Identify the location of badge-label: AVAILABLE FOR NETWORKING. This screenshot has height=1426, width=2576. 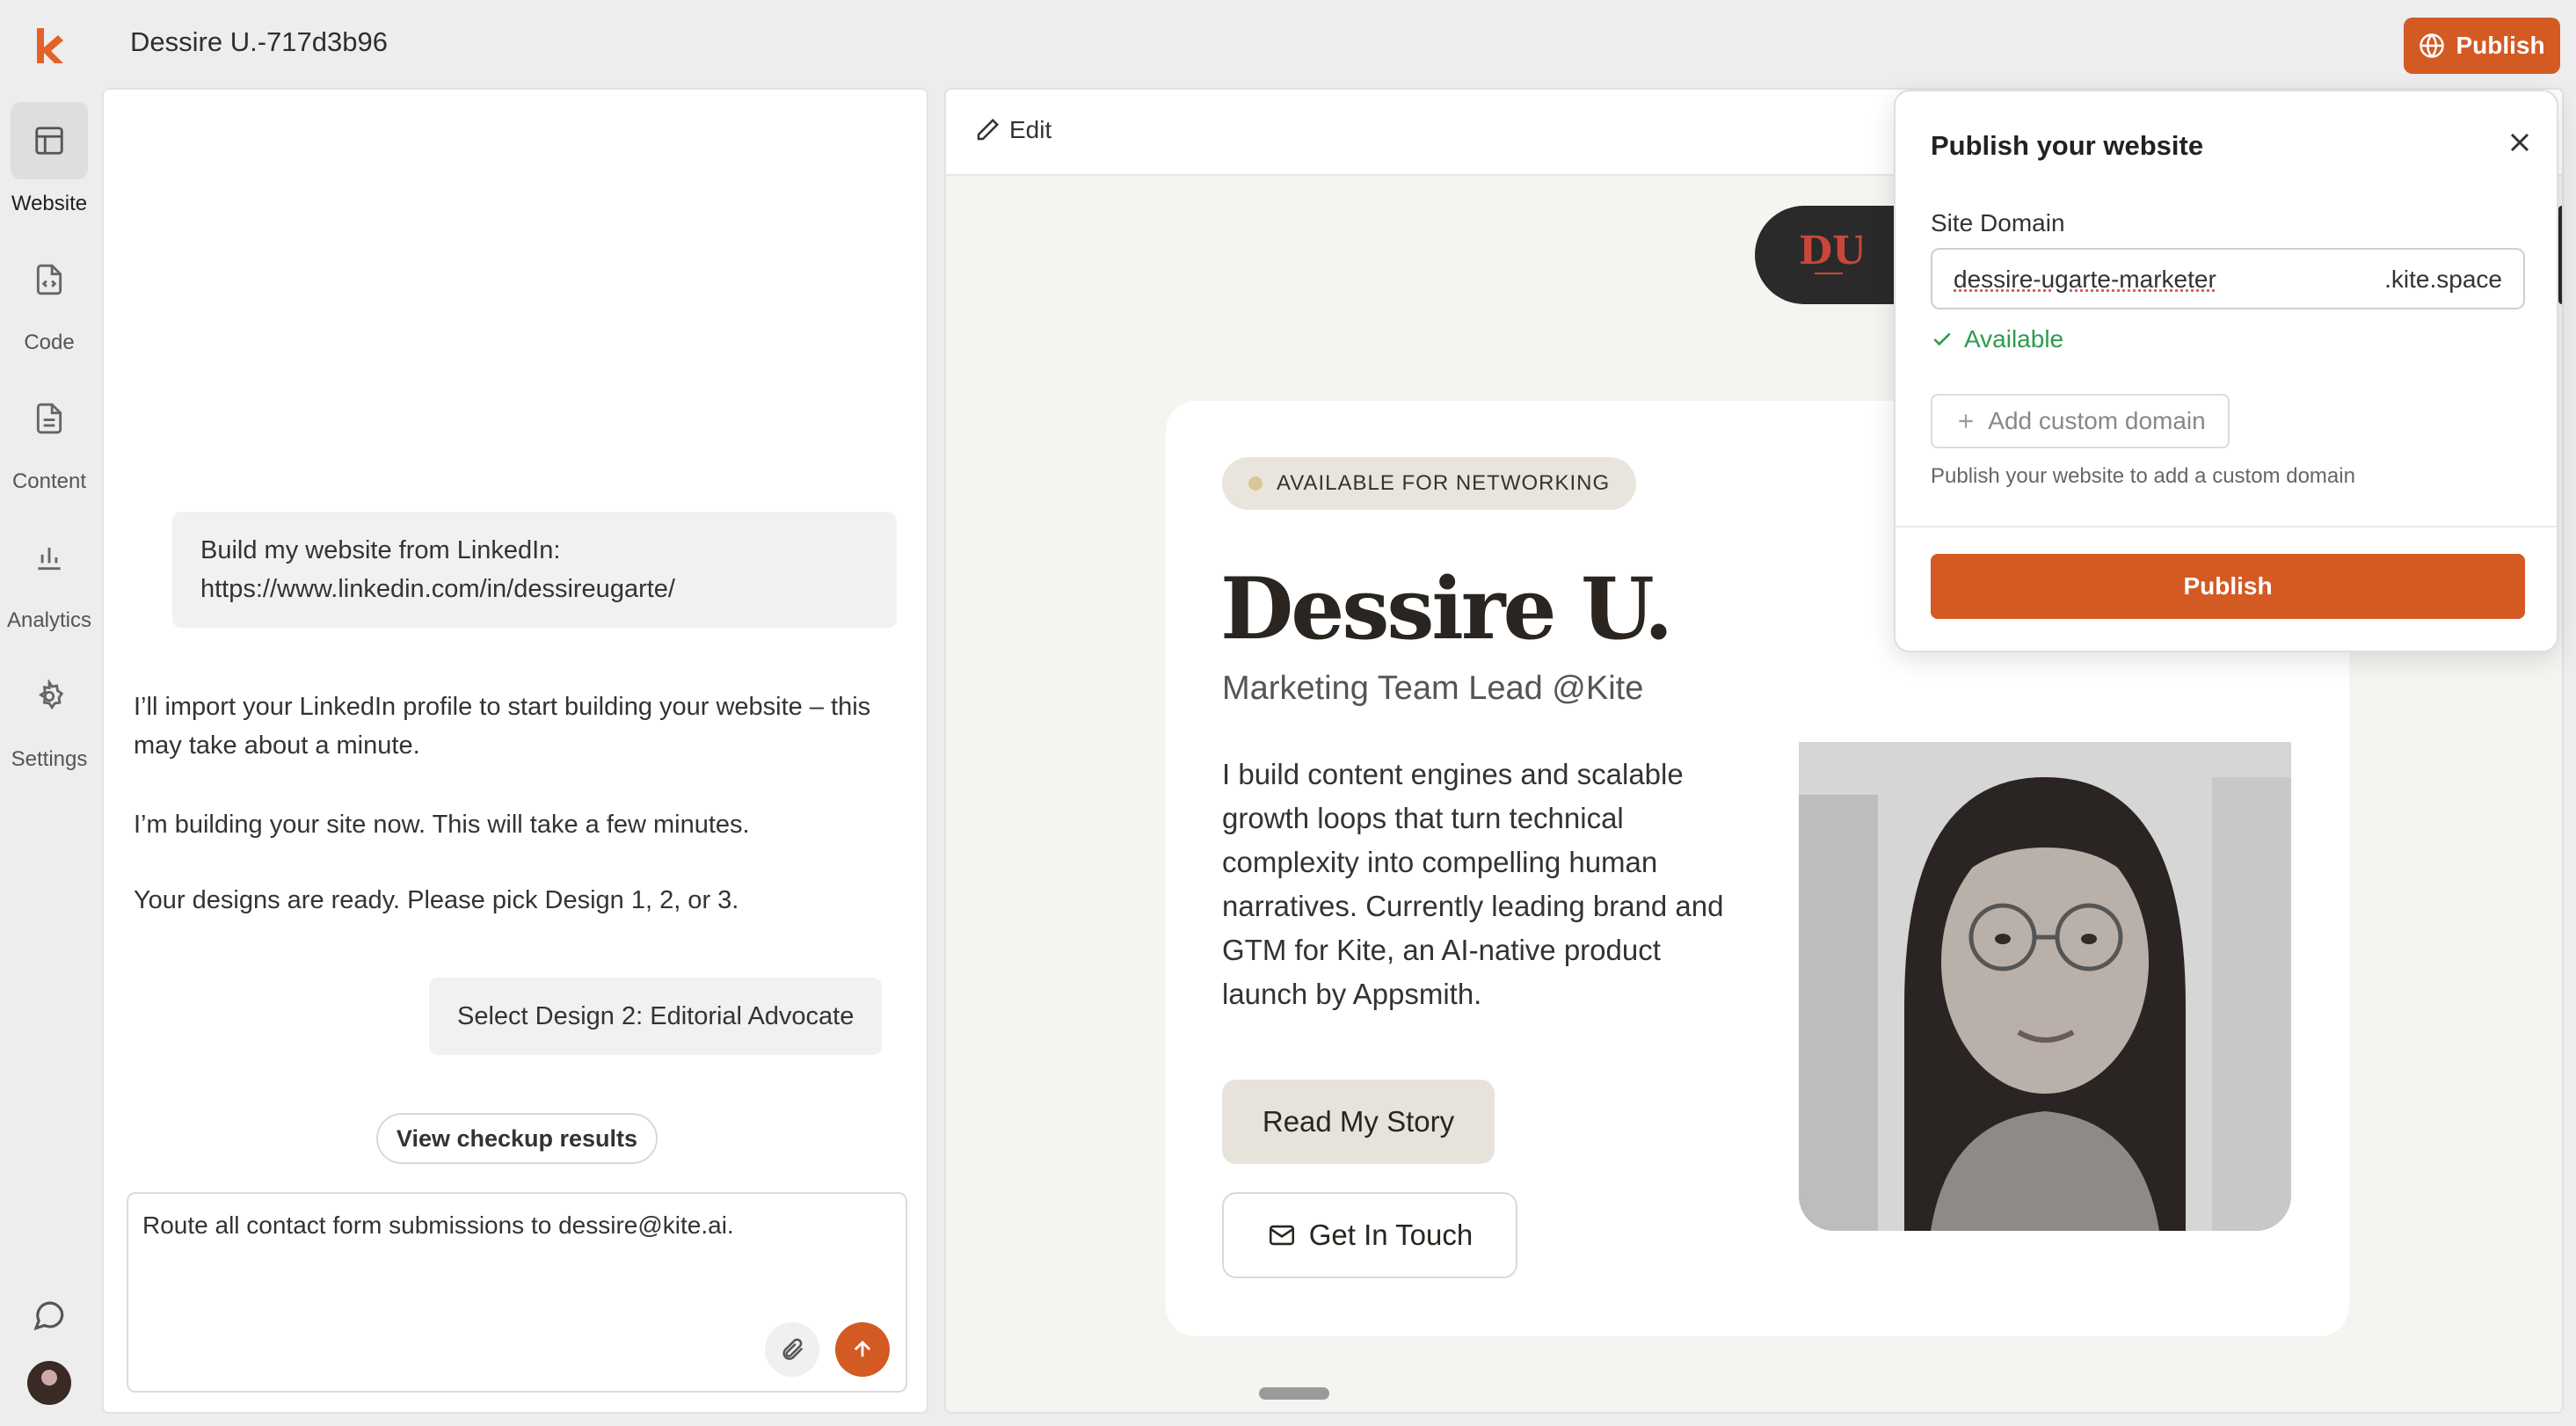
(1444, 483).